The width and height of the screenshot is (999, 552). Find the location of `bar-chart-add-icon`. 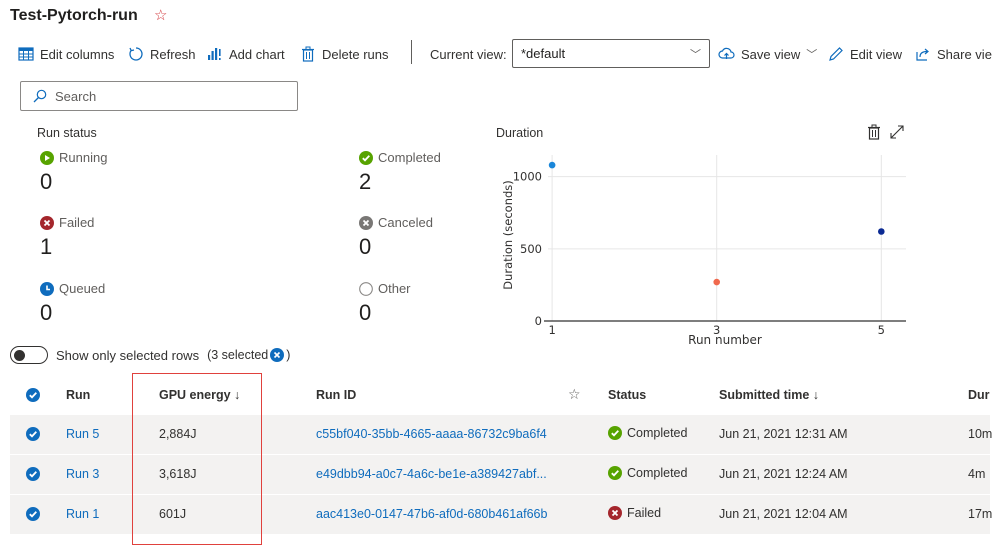

bar-chart-add-icon is located at coordinates (214, 54).